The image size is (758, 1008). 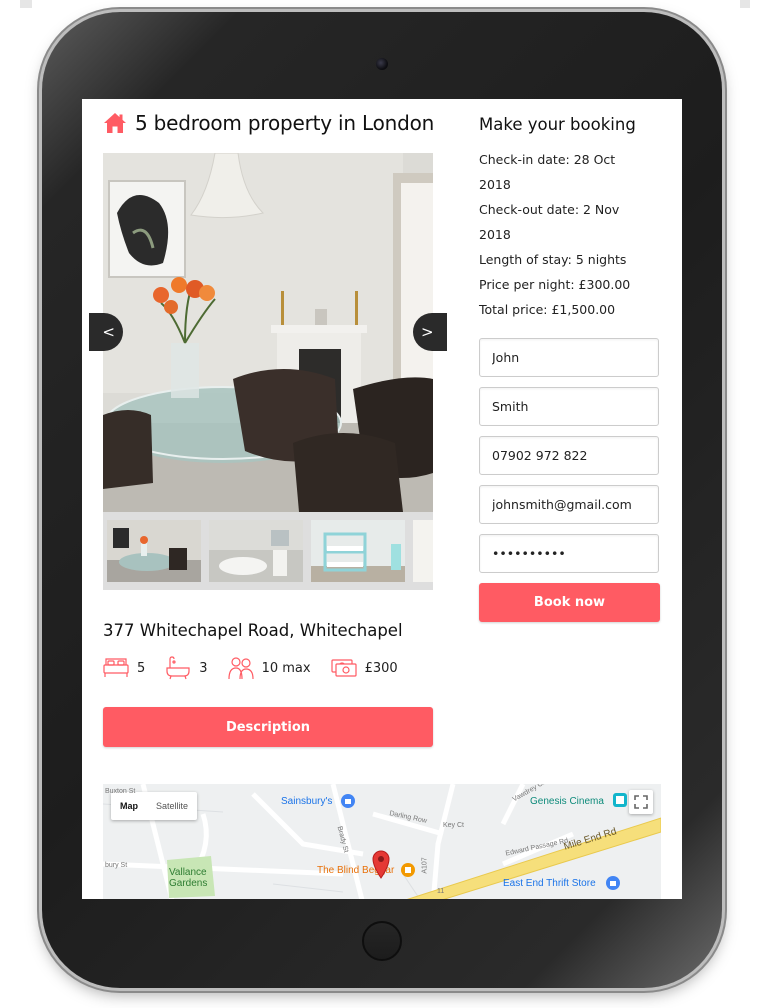 What do you see at coordinates (569, 357) in the screenshot?
I see `first-name-field` at bounding box center [569, 357].